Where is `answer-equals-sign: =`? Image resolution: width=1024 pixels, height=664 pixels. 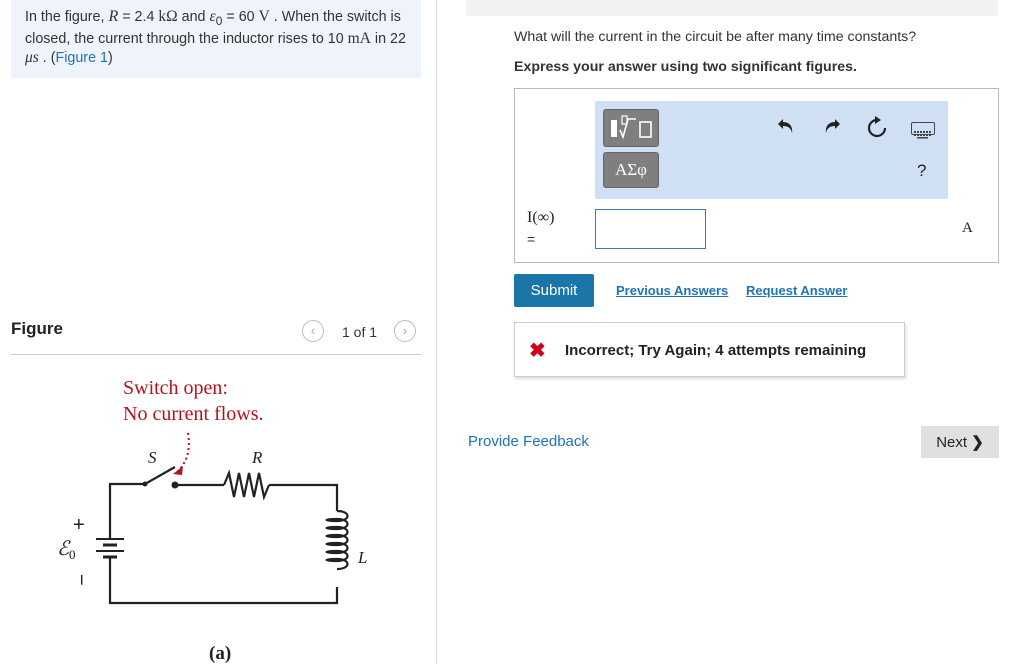
answer-equals-sign: = is located at coordinates (531, 239).